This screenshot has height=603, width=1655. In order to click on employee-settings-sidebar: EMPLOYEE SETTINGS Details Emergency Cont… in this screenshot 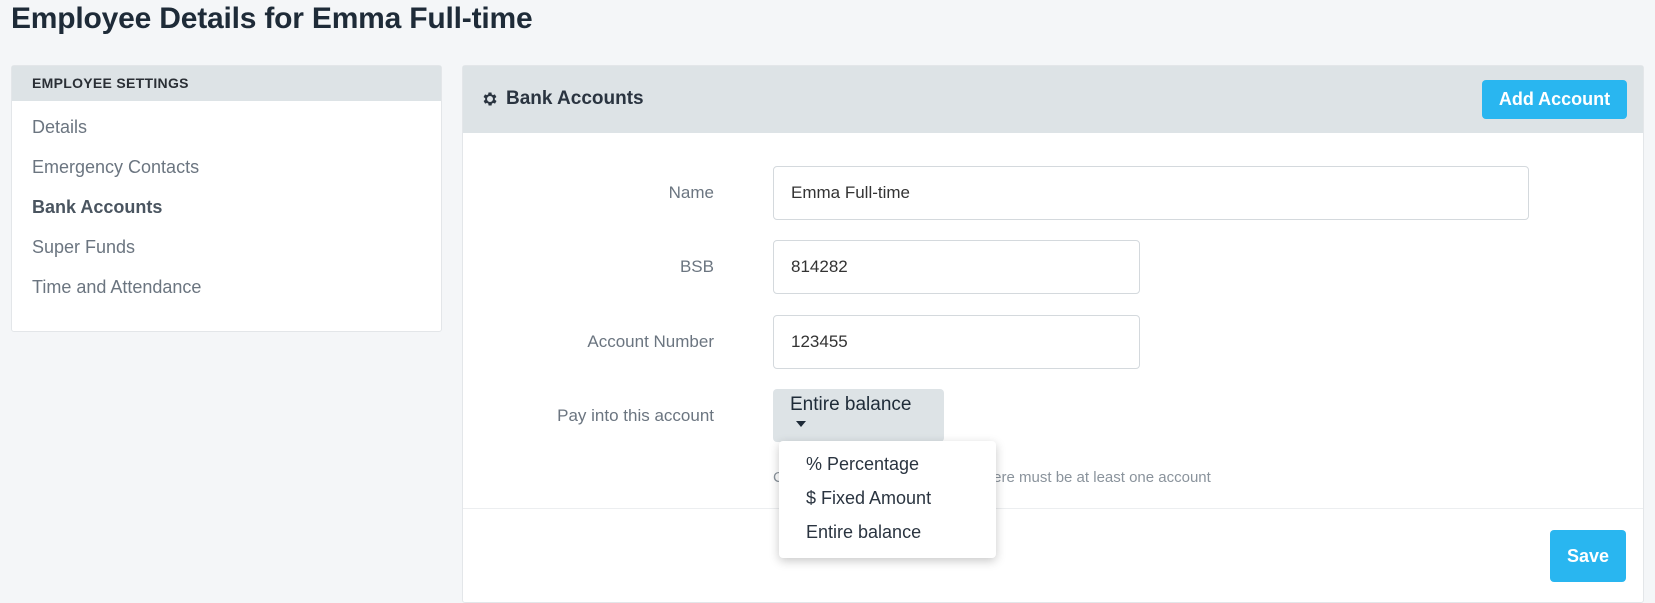, I will do `click(226, 198)`.